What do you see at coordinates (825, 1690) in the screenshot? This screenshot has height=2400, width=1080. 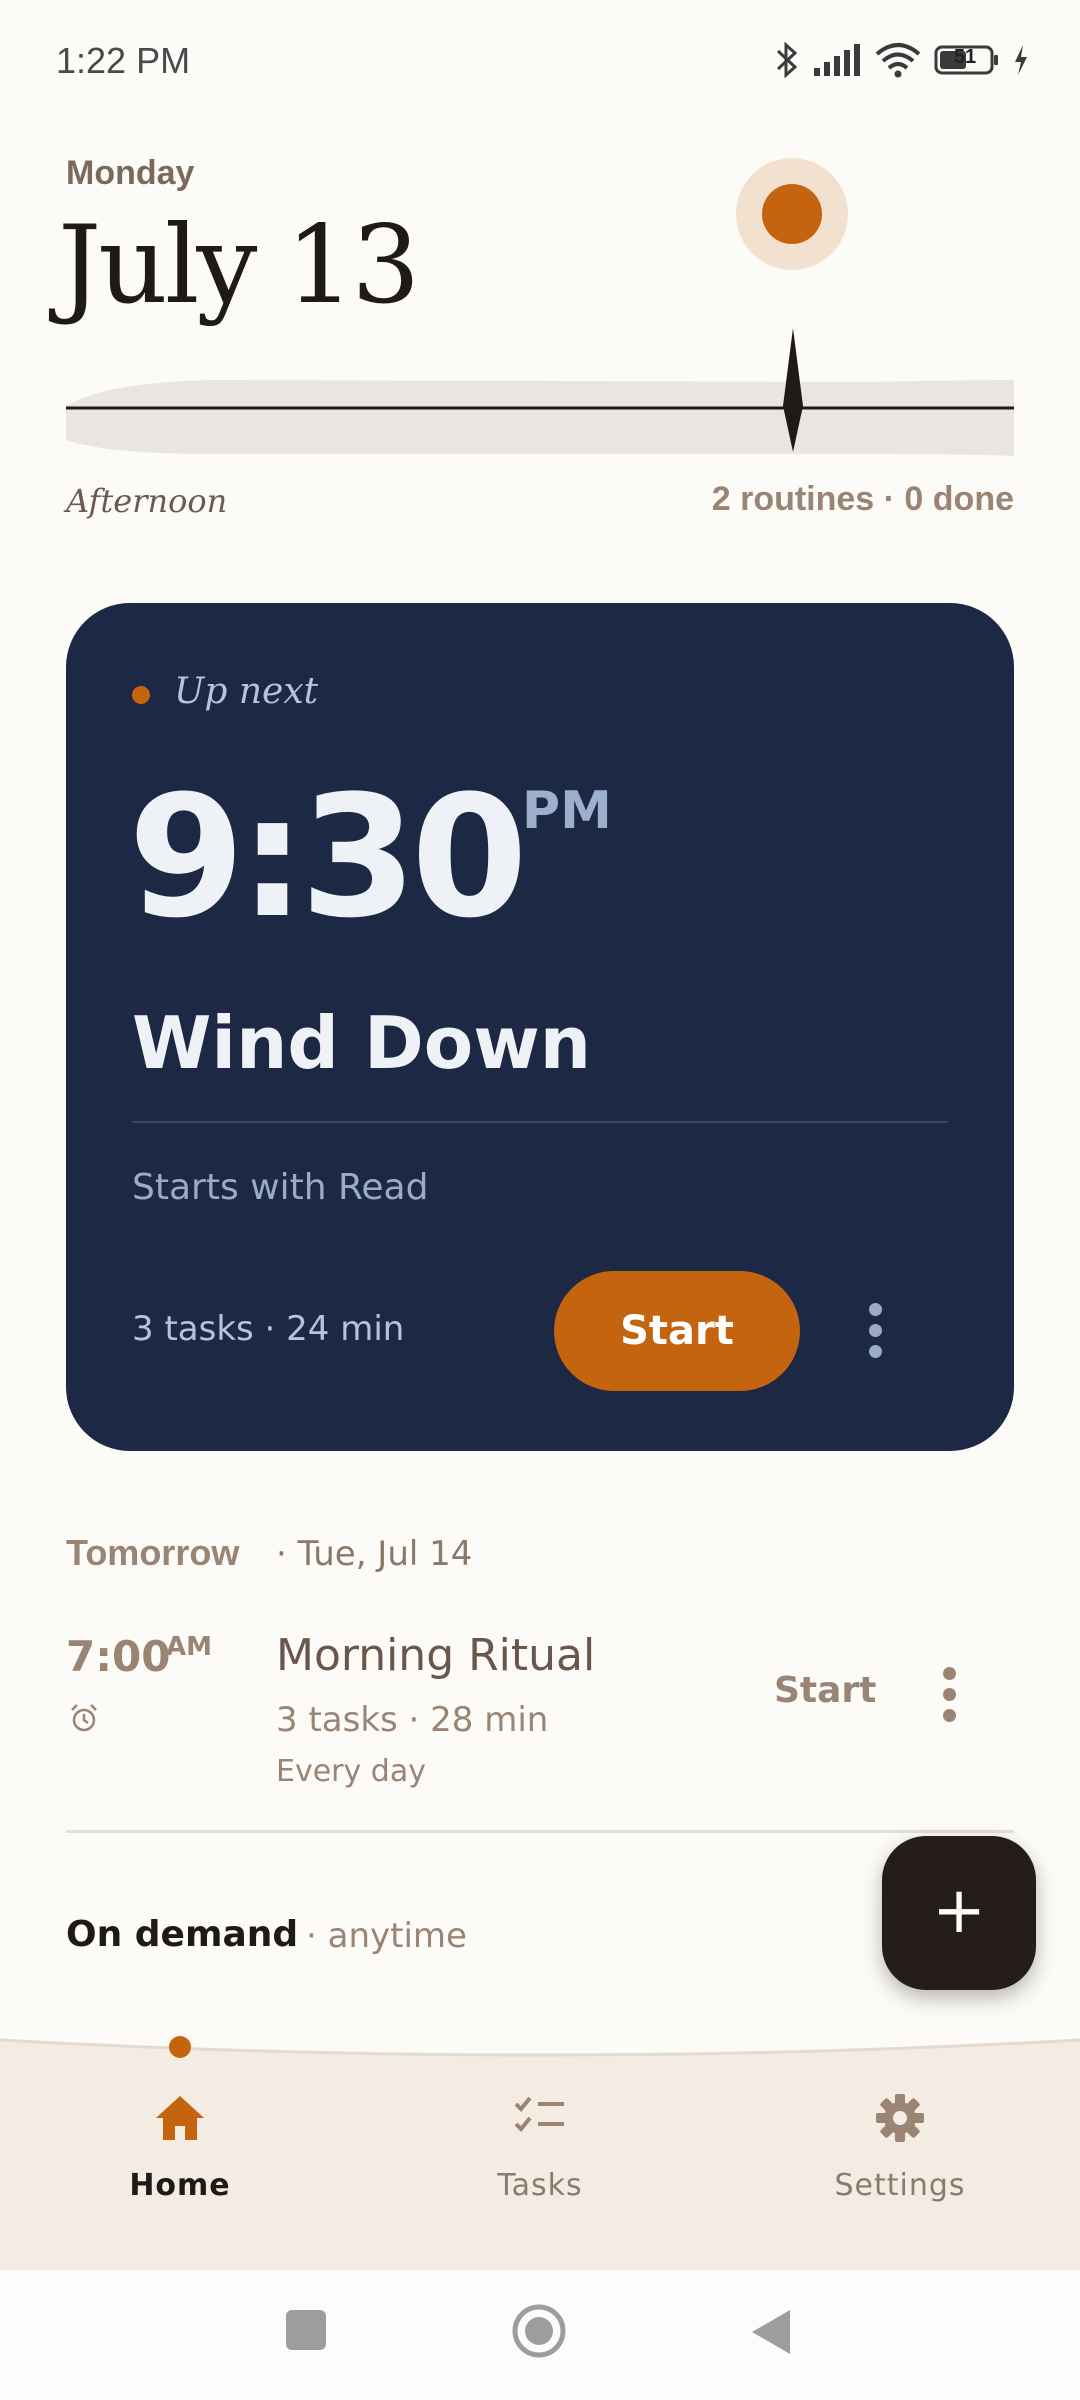 I see `routine-start-button: Start` at bounding box center [825, 1690].